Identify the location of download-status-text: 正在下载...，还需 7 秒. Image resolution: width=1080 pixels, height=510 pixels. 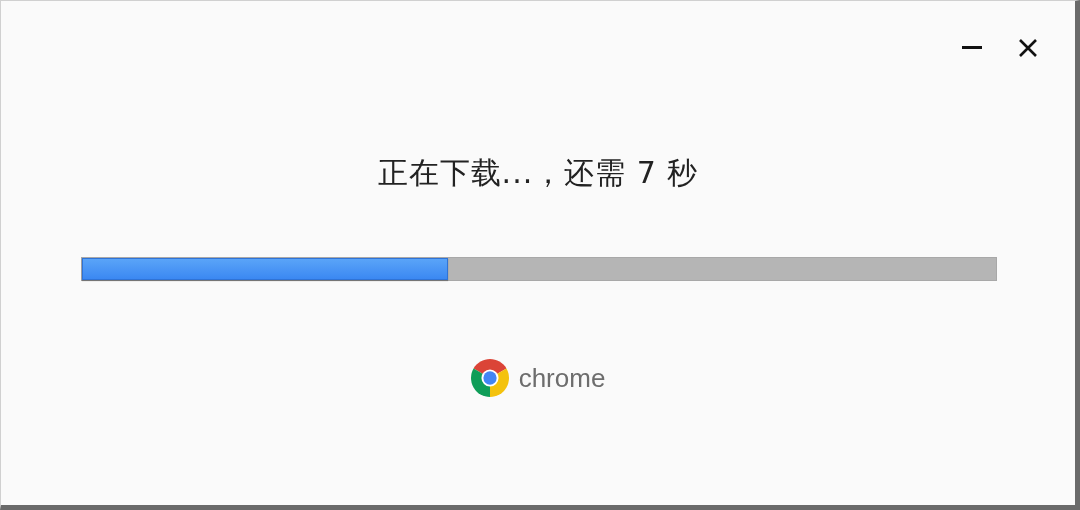
(538, 173).